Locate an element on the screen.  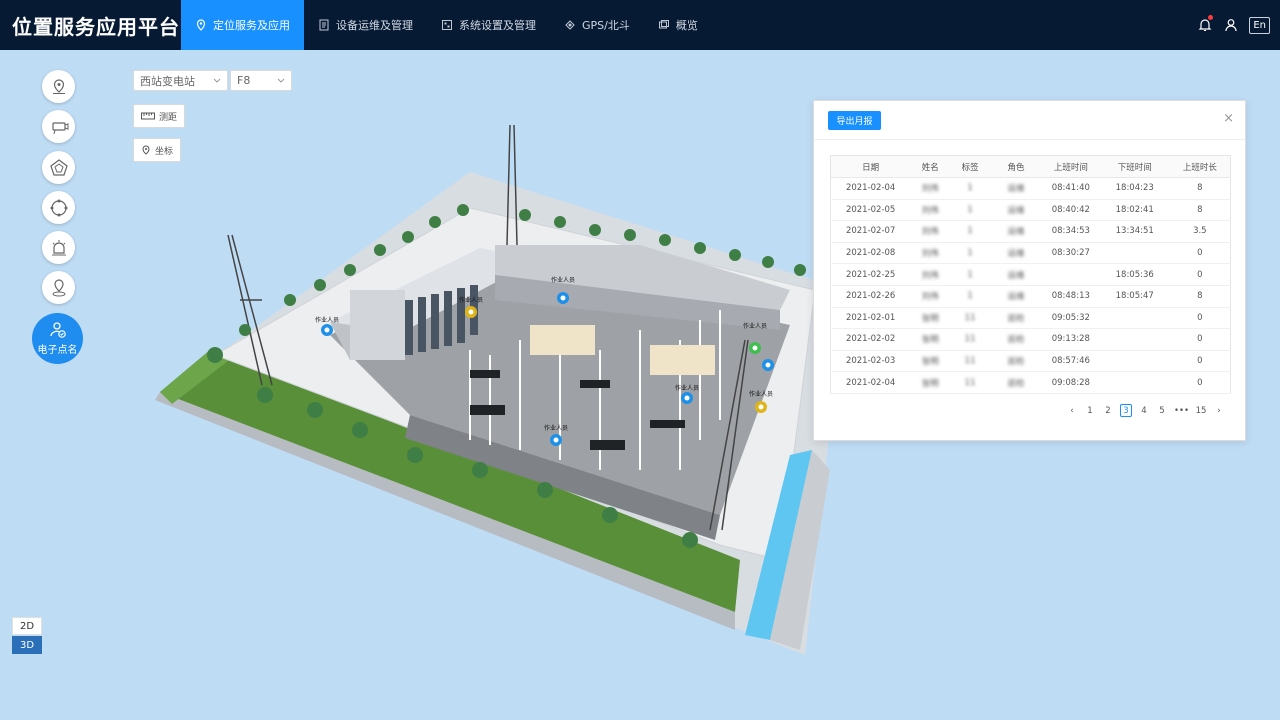
nav-overview: 概览 is located at coordinates (678, 25).